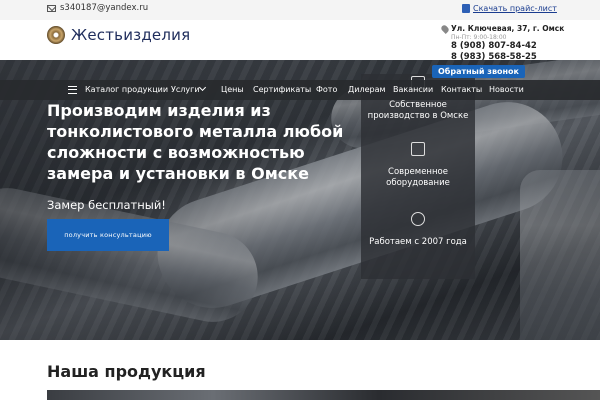  I want to click on feature-since: Работаем с 2007 года, so click(418, 242).